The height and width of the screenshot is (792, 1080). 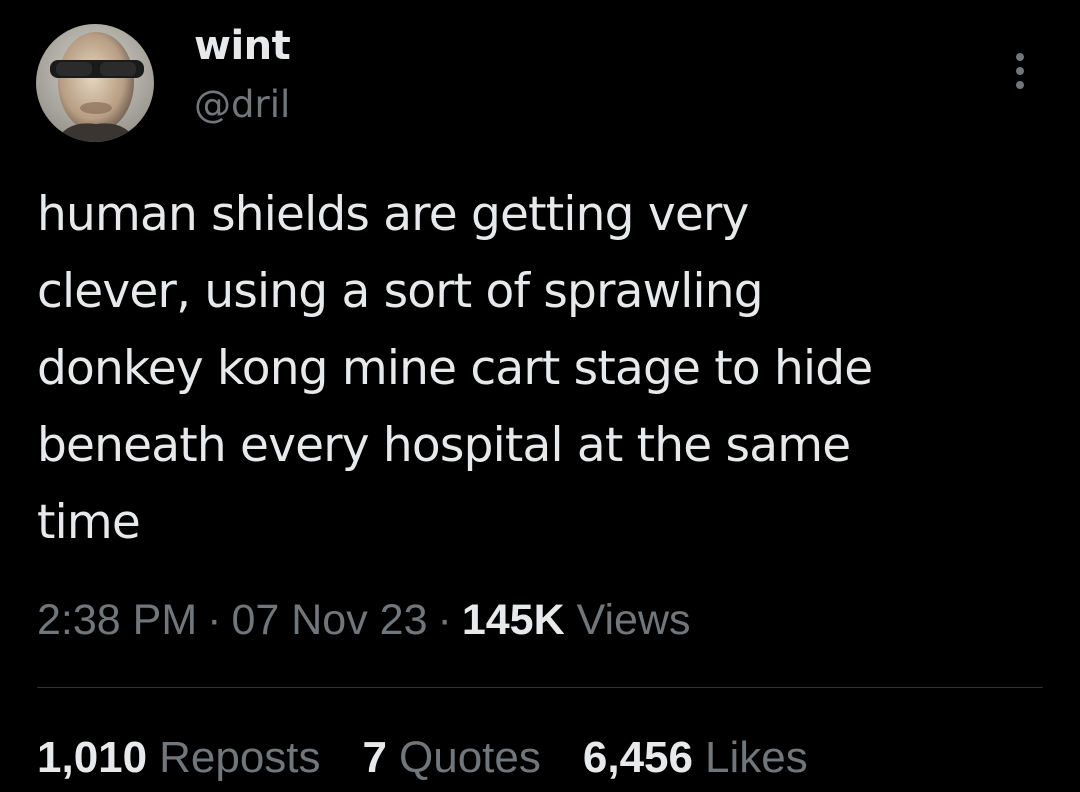 What do you see at coordinates (375, 757) in the screenshot?
I see `quotes-count: 7` at bounding box center [375, 757].